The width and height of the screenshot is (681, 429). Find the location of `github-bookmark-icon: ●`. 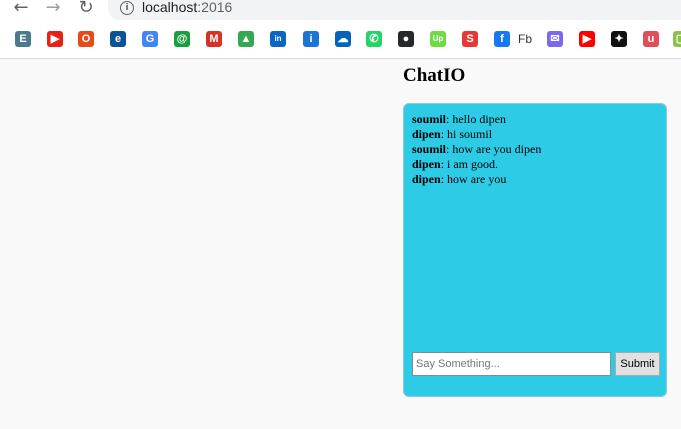

github-bookmark-icon: ● is located at coordinates (406, 39).